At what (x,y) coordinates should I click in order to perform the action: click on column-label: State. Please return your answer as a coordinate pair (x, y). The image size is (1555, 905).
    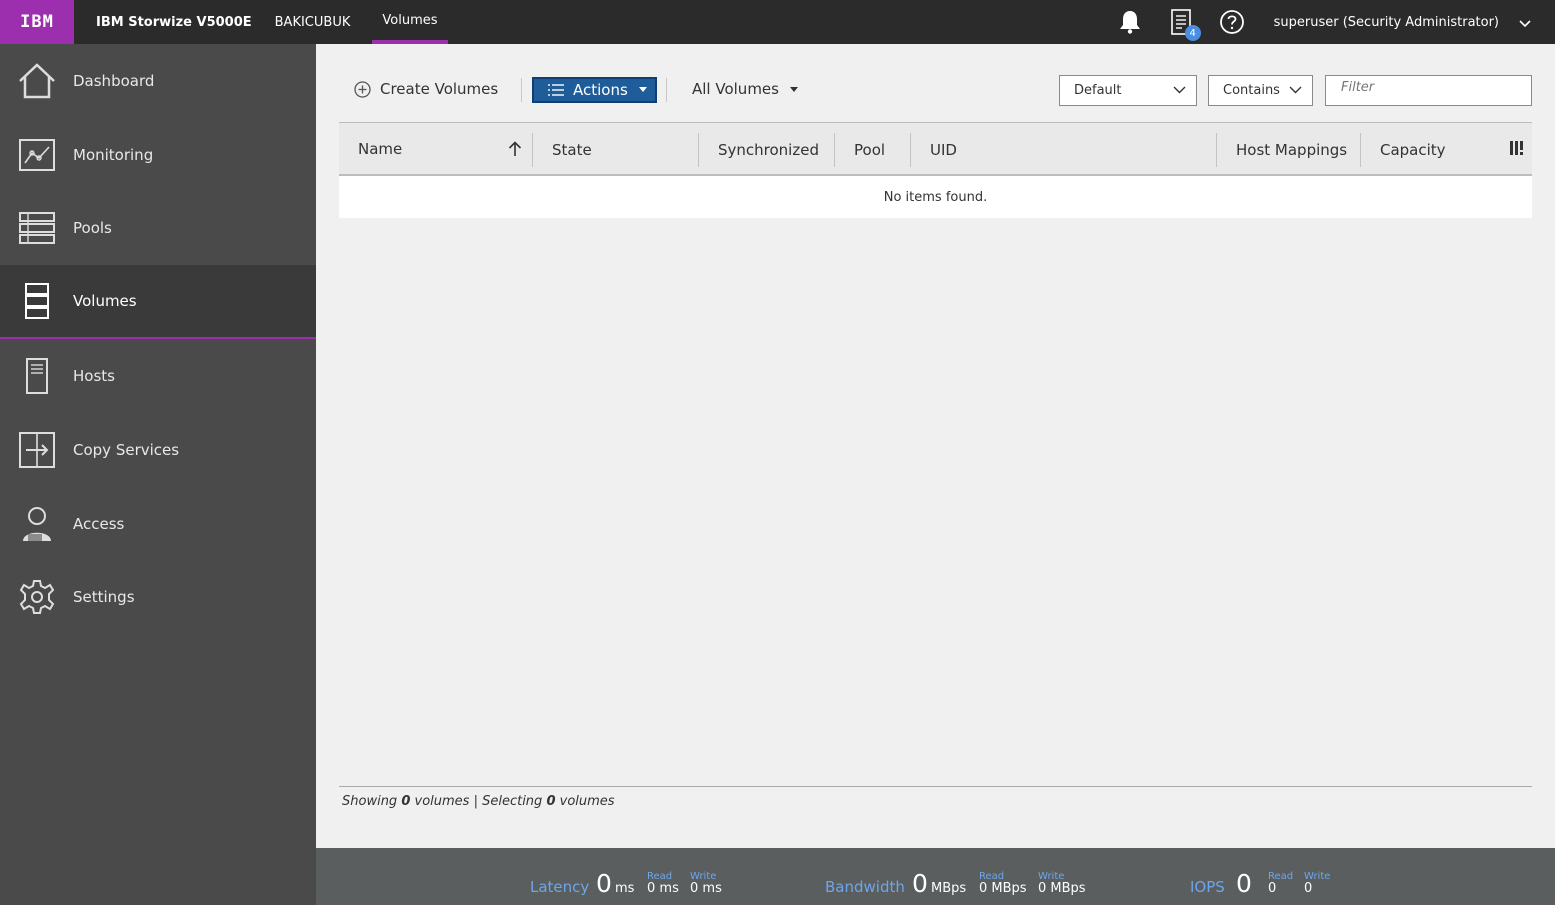
    Looking at the image, I should click on (572, 150).